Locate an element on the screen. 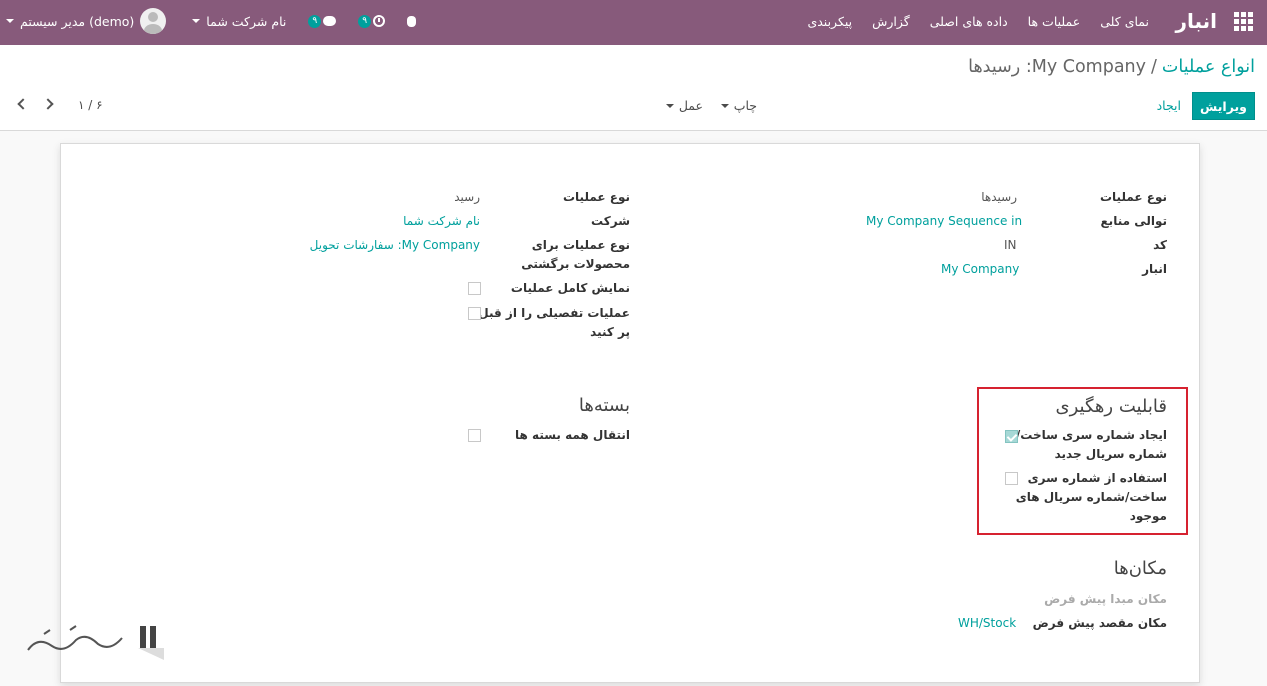  type-value: رسید is located at coordinates (467, 197).